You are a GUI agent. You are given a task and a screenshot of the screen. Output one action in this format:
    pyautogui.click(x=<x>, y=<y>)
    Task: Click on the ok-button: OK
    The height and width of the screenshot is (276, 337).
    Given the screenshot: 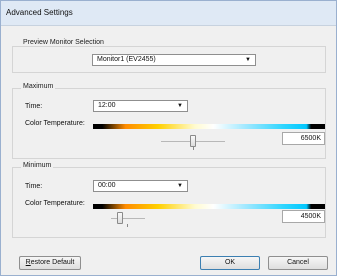 What is the action you would take?
    pyautogui.click(x=230, y=263)
    